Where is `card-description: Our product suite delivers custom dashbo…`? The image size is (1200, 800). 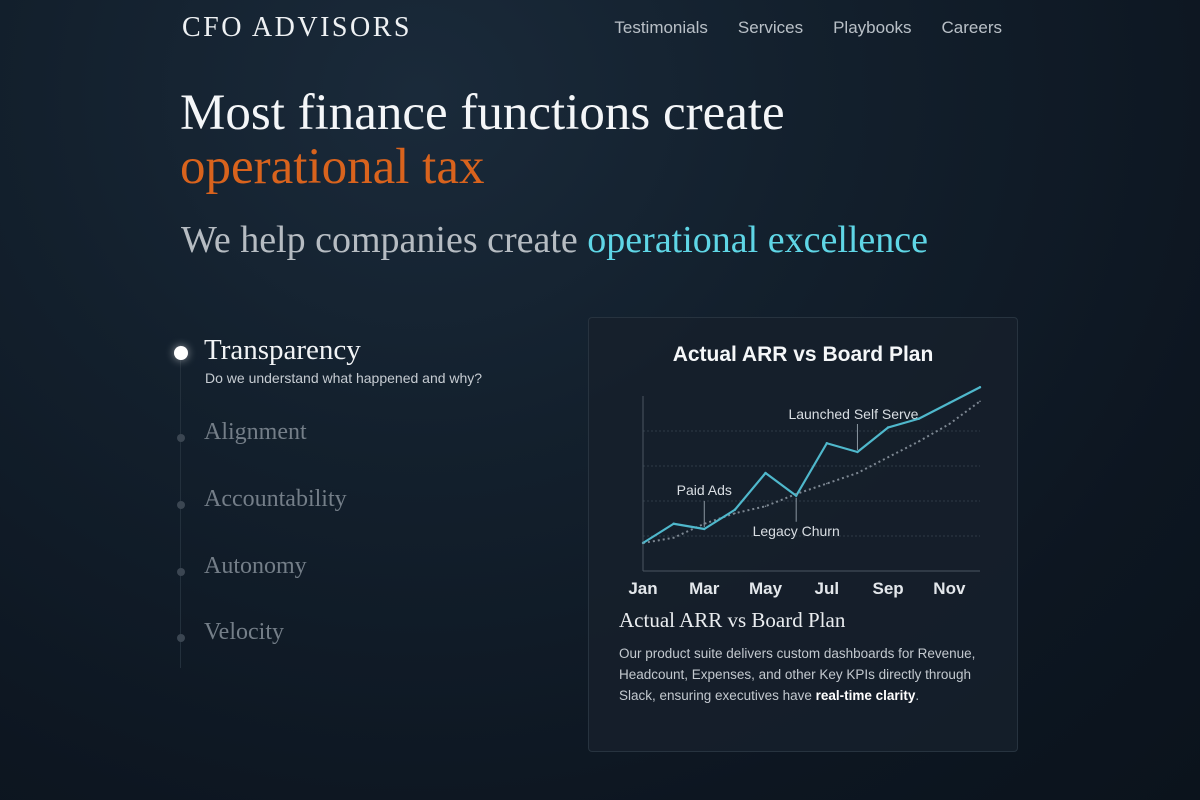
card-description: Our product suite delivers custom dashbo… is located at coordinates (809, 674).